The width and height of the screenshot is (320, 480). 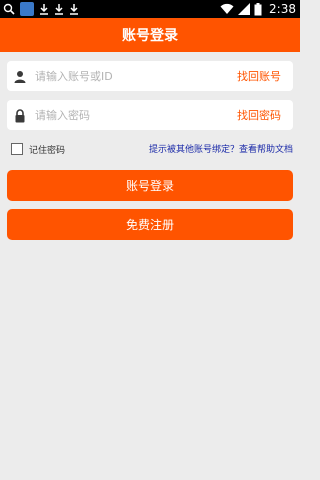 What do you see at coordinates (259, 115) in the screenshot?
I see `recover-password-link: 找回密码` at bounding box center [259, 115].